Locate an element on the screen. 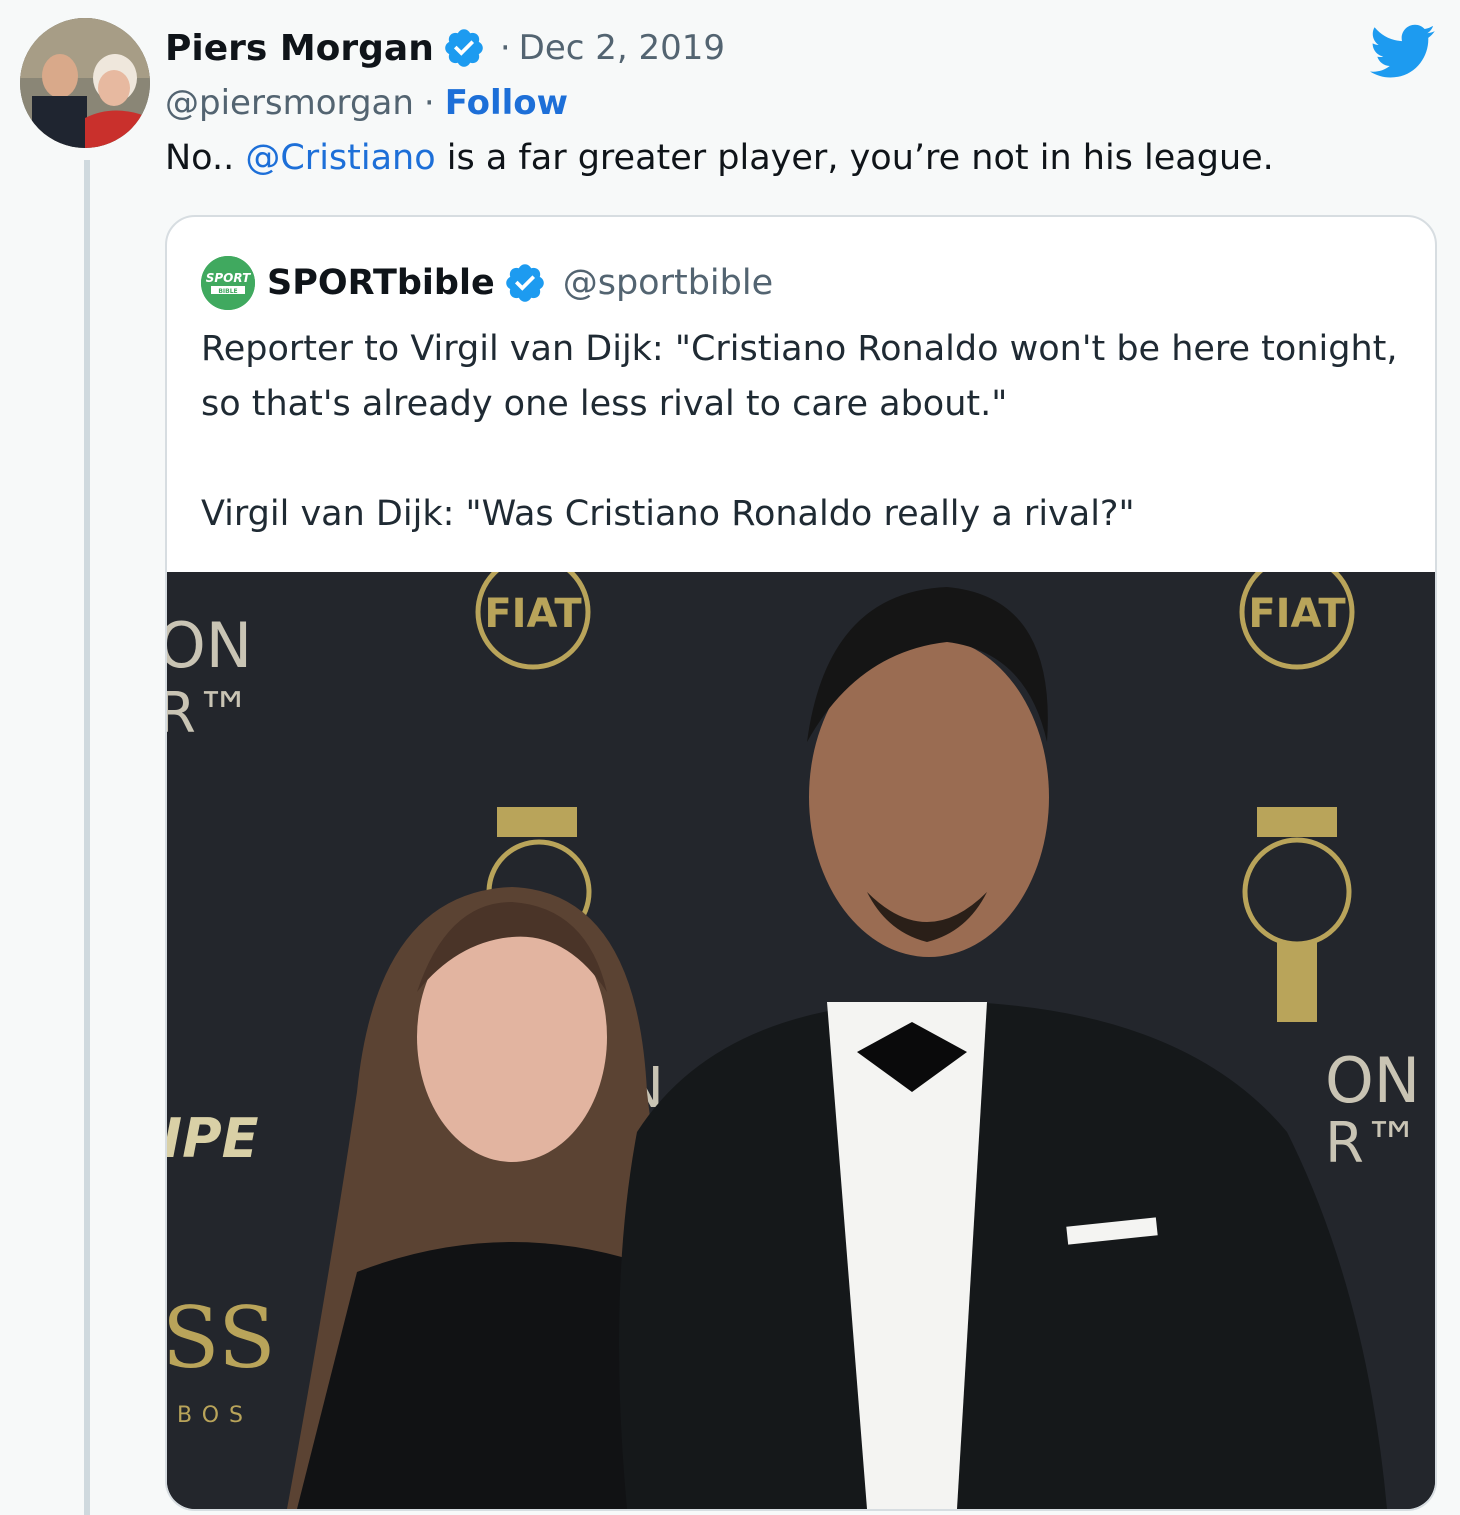  author-avatar is located at coordinates (85, 83).